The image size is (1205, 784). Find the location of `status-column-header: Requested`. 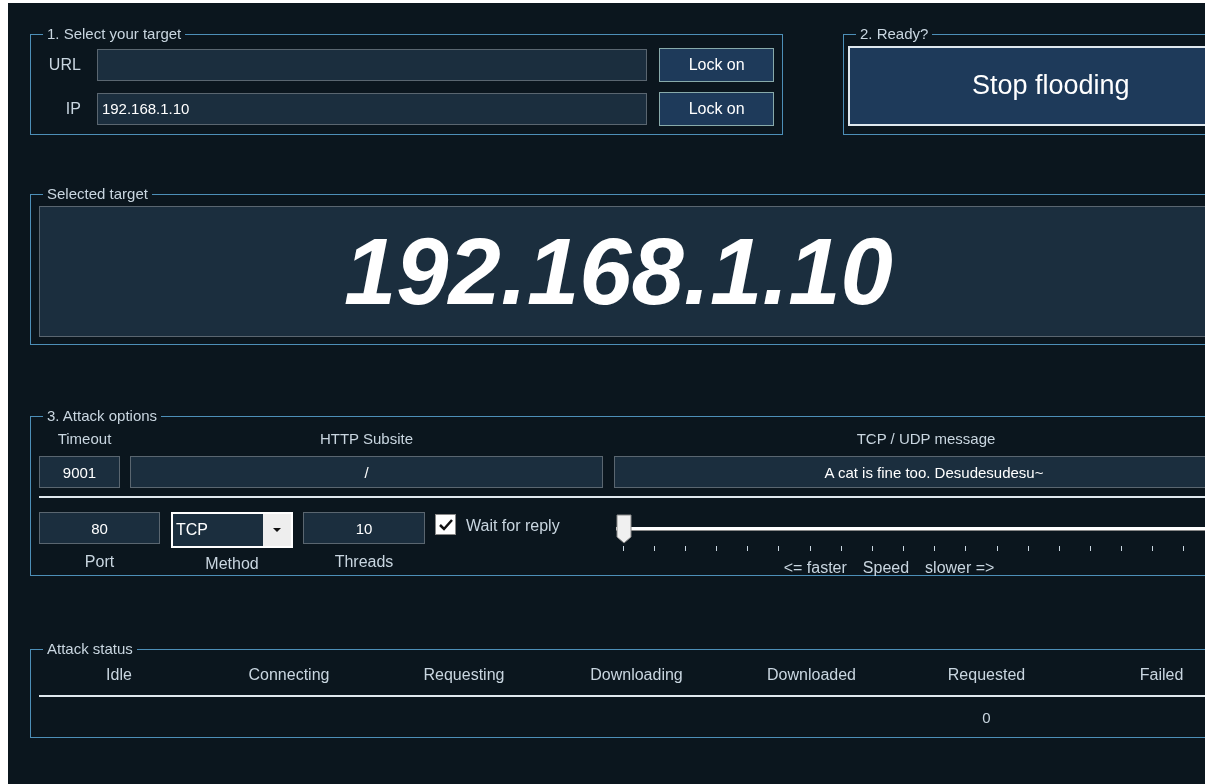

status-column-header: Requested is located at coordinates (986, 674).